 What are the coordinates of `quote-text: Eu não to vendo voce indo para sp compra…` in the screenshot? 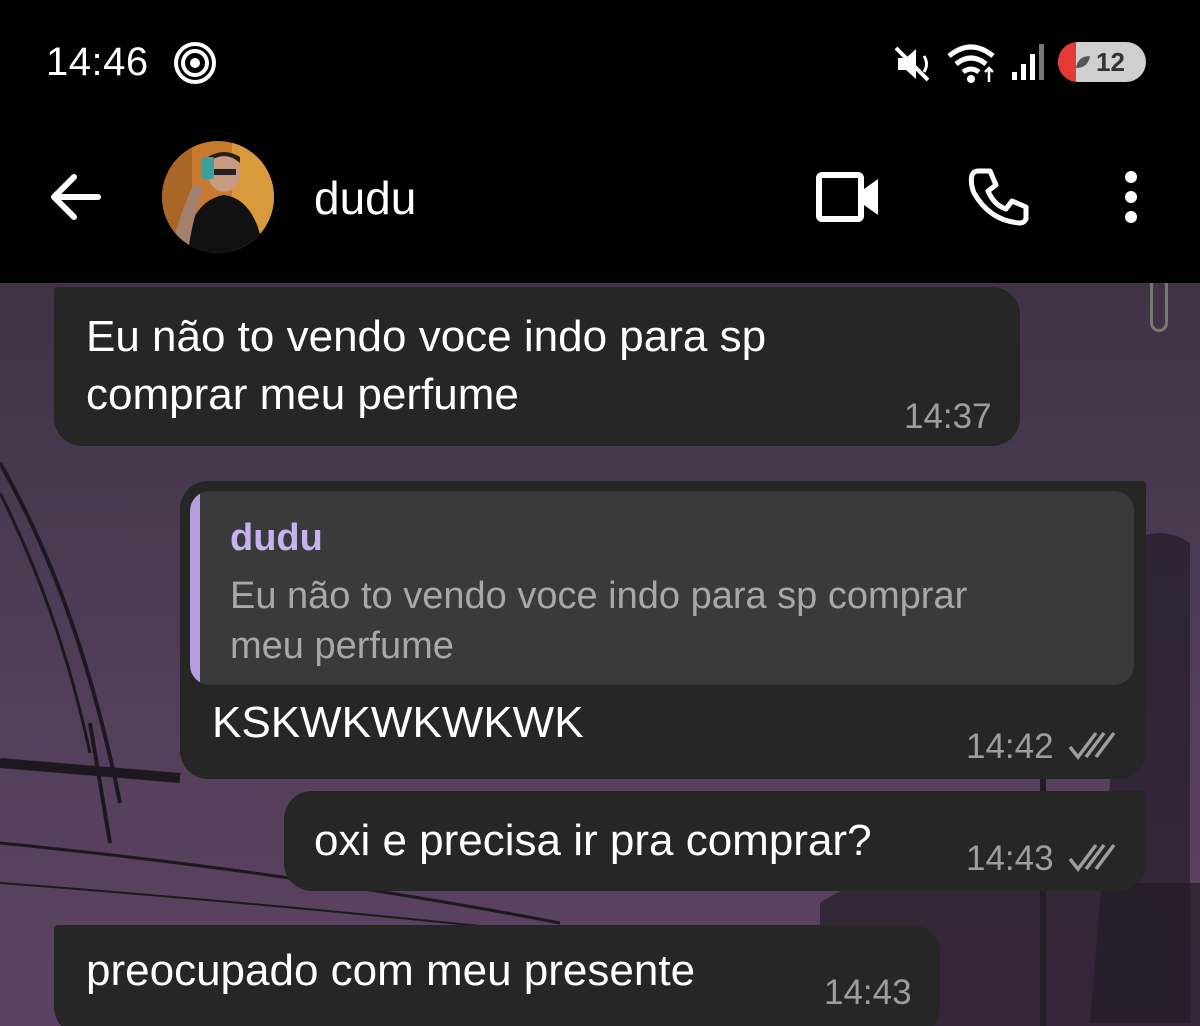 It's located at (670, 621).